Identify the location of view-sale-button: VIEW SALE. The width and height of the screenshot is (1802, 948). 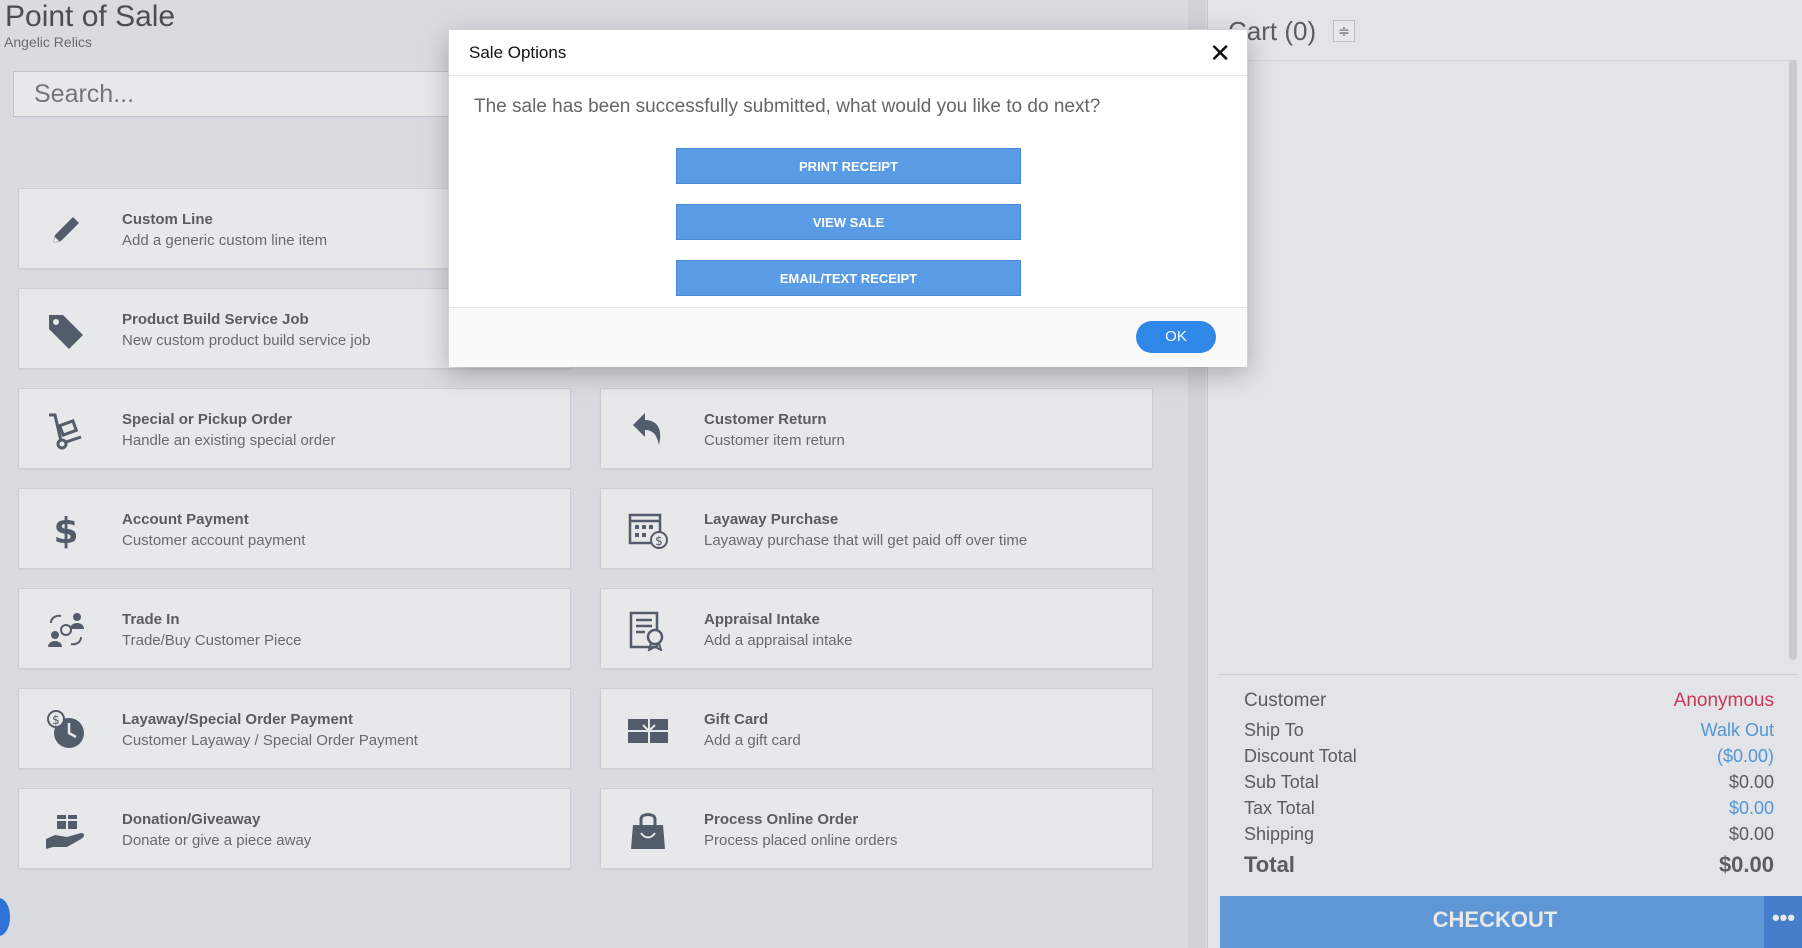
(848, 222).